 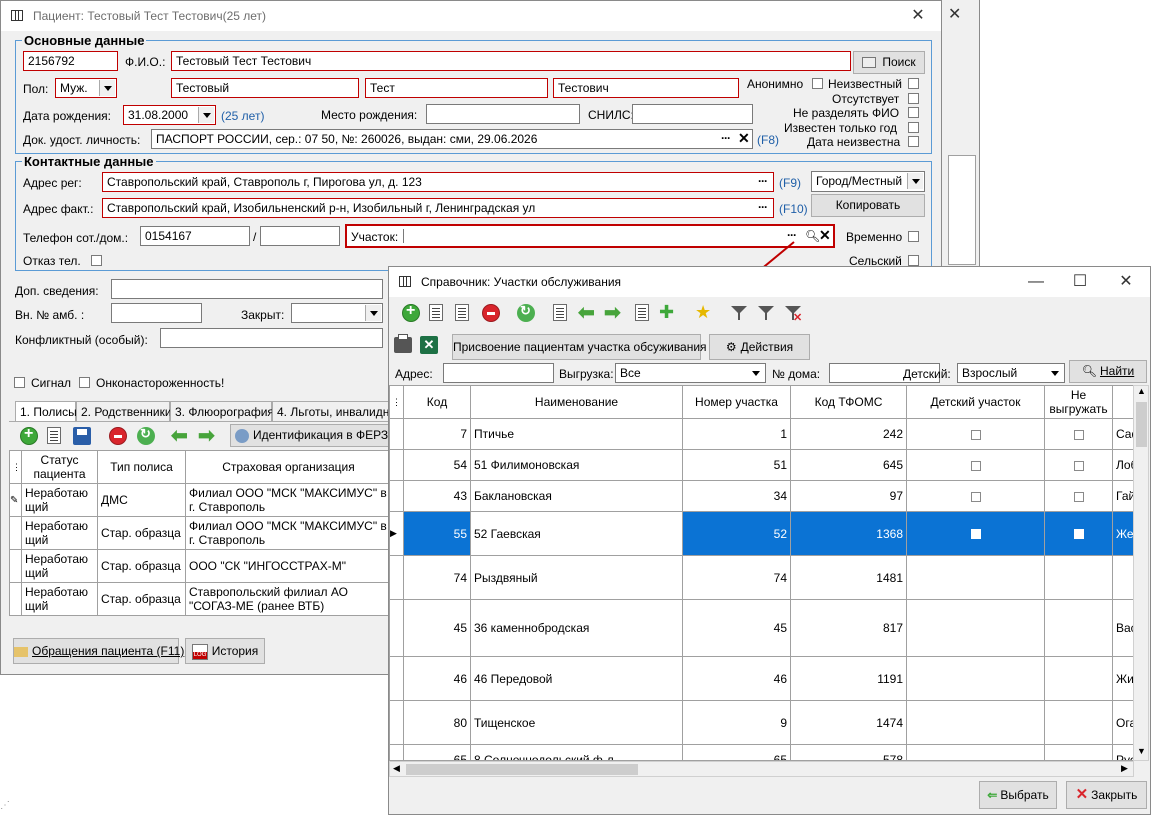 I want to click on add-favorite-icon: ✚, so click(x=666, y=312).